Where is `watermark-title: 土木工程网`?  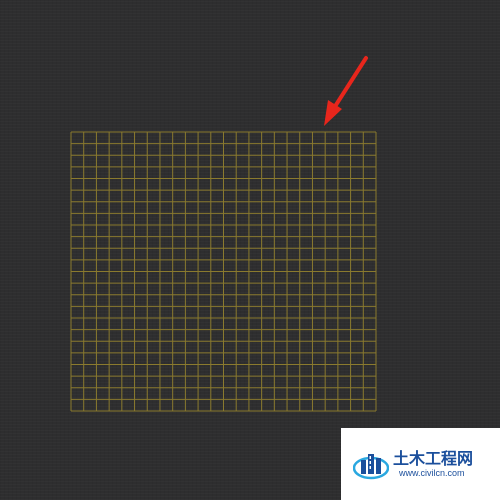
watermark-title: 土木工程网 is located at coordinates (433, 458).